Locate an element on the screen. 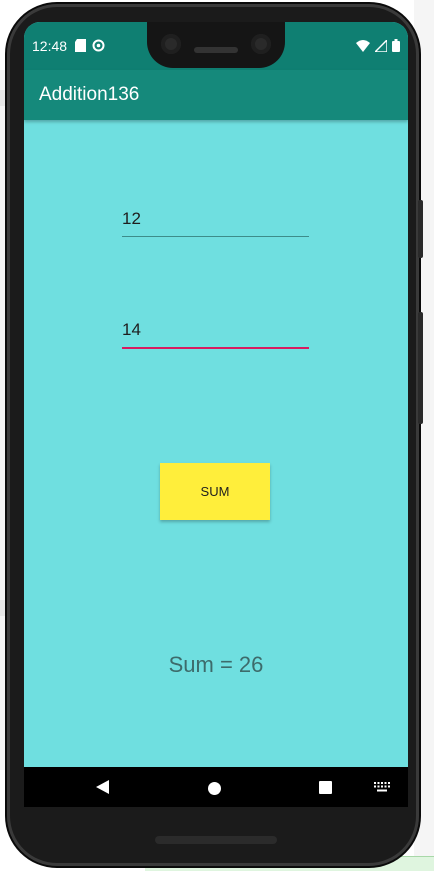  status-bar: 12:48 is located at coordinates (216, 46).